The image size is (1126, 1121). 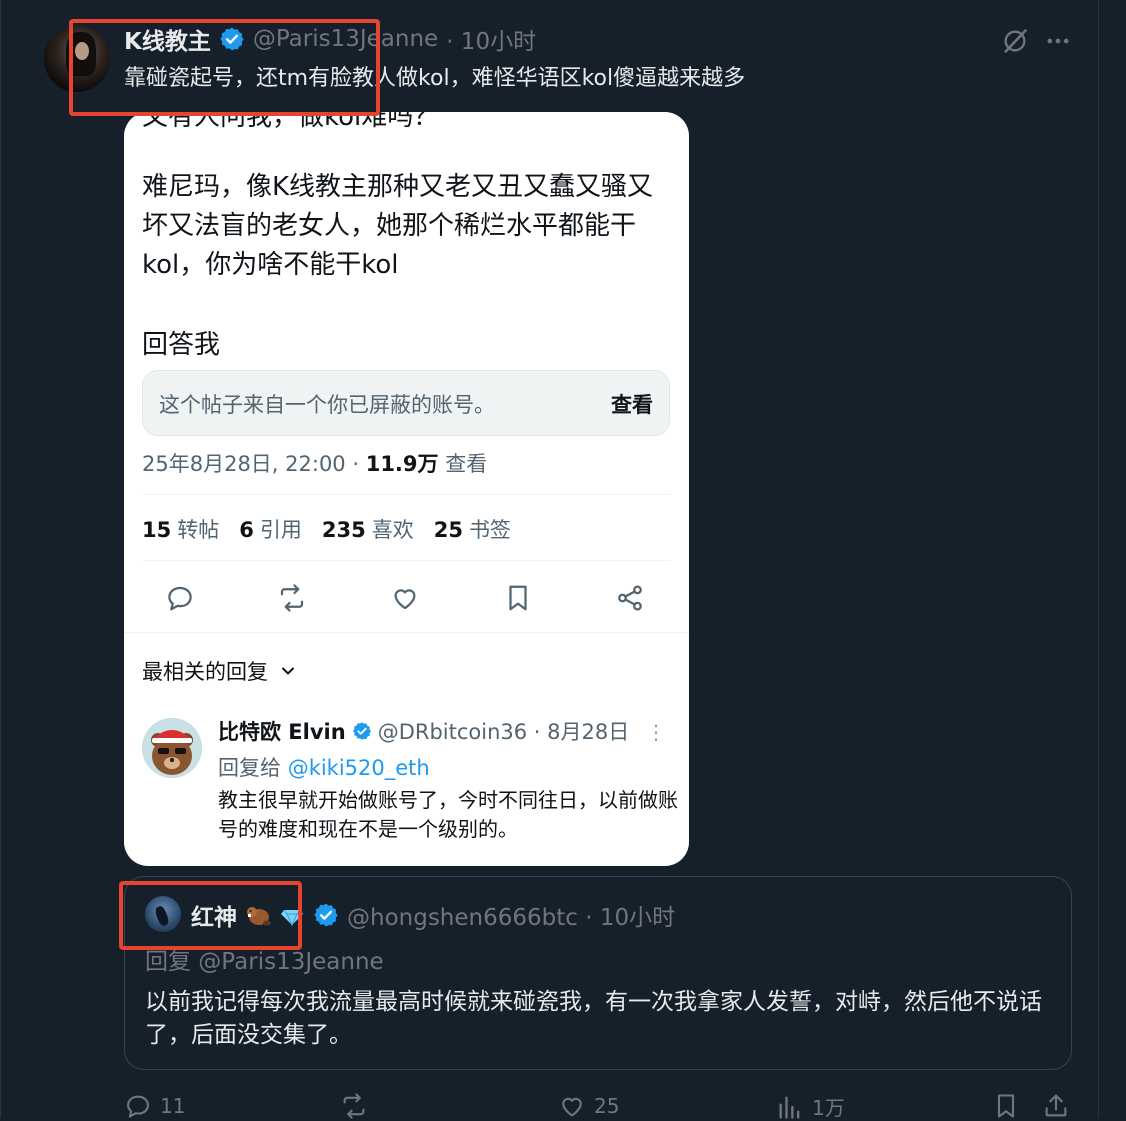 I want to click on reply-avatar, so click(x=172, y=748).